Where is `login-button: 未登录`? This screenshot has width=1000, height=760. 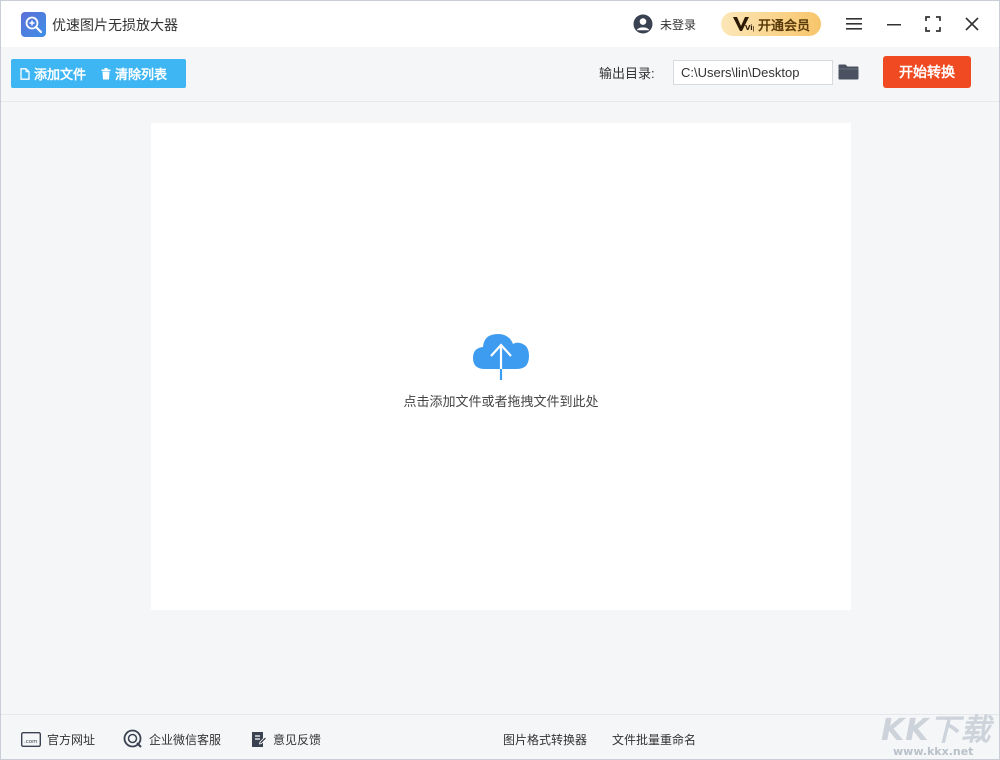 login-button: 未登录 is located at coordinates (664, 24).